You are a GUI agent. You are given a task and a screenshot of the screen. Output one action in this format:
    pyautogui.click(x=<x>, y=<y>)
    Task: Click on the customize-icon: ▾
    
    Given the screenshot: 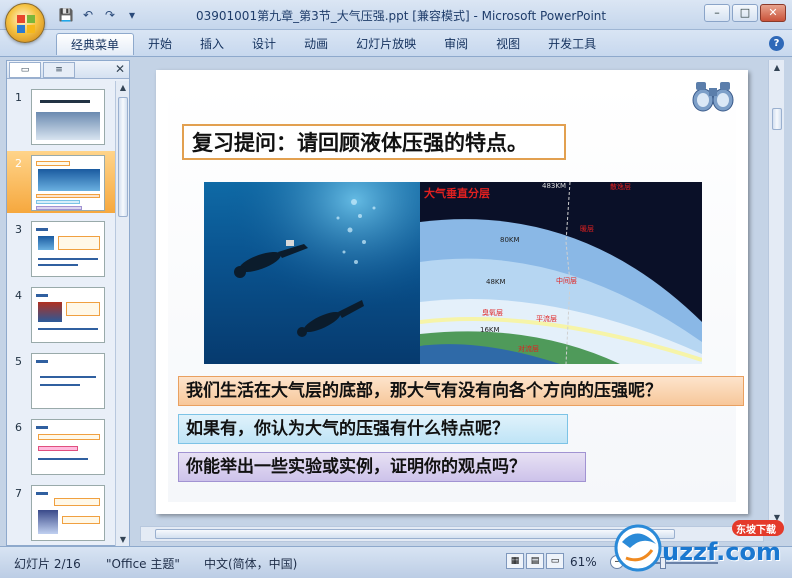 What is the action you would take?
    pyautogui.click(x=132, y=15)
    